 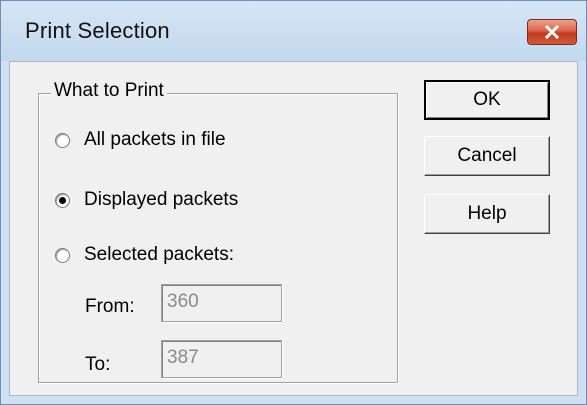 I want to click on radio-displayed-packets: Displayed packets, so click(x=146, y=200).